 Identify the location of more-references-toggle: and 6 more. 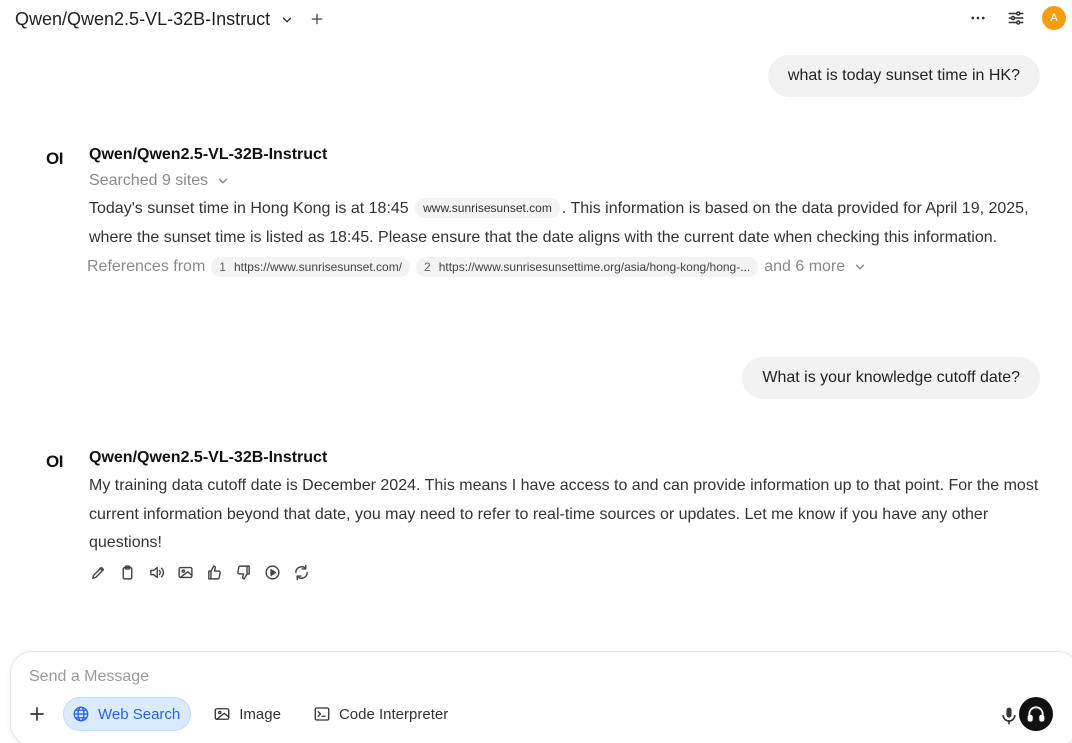
(815, 267).